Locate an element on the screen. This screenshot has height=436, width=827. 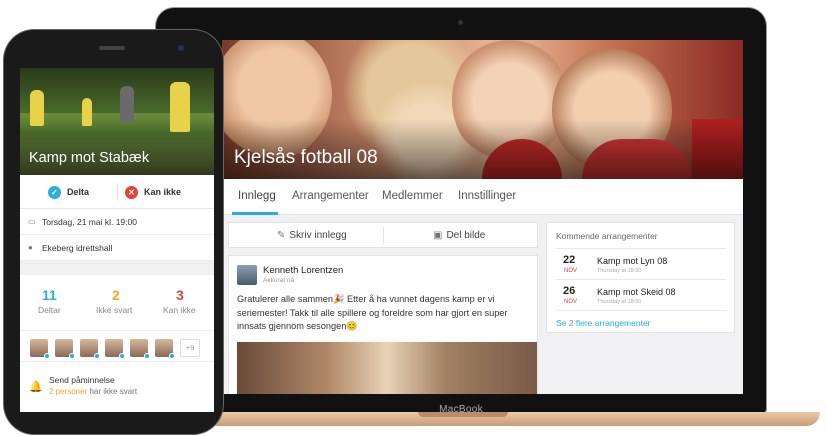
event-day: 26 is located at coordinates (569, 291).